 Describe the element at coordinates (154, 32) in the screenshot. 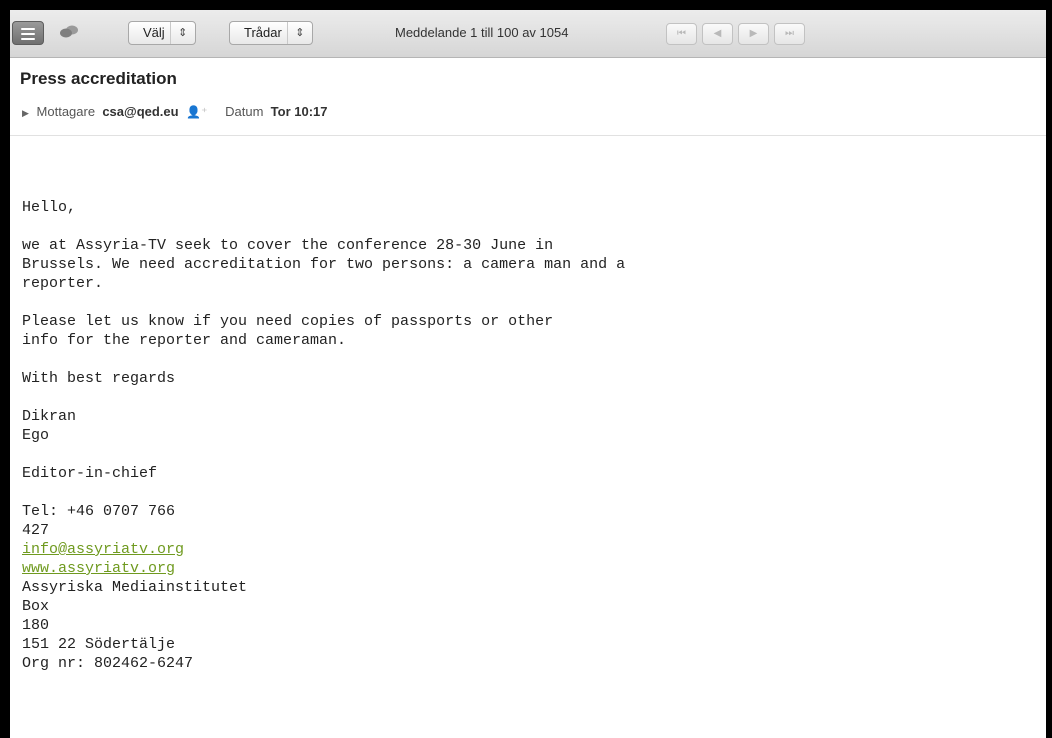

I see `select-dropdown-label: Välj` at that location.